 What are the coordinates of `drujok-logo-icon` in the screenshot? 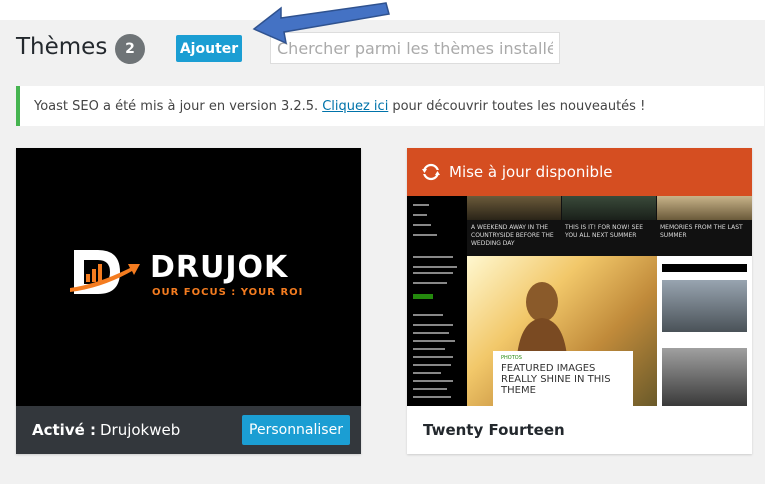 It's located at (105, 272).